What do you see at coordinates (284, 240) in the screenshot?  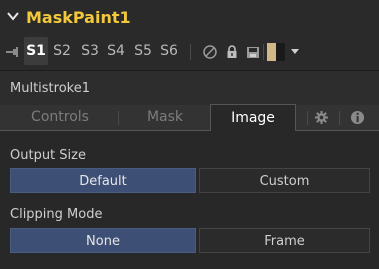 I see `clipping-mode-frame-button: Frame` at bounding box center [284, 240].